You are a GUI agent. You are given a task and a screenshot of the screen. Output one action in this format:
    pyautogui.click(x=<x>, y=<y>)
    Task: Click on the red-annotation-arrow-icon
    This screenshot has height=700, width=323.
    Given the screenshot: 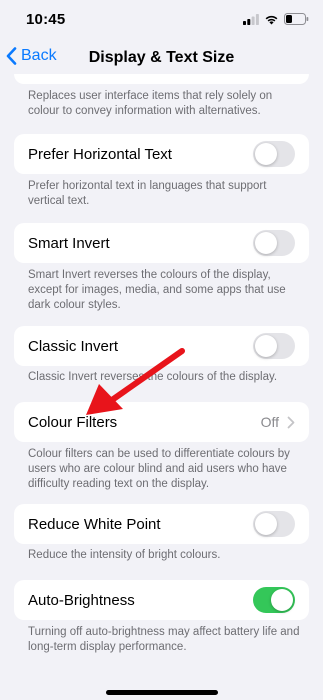 What is the action you would take?
    pyautogui.click(x=135, y=381)
    